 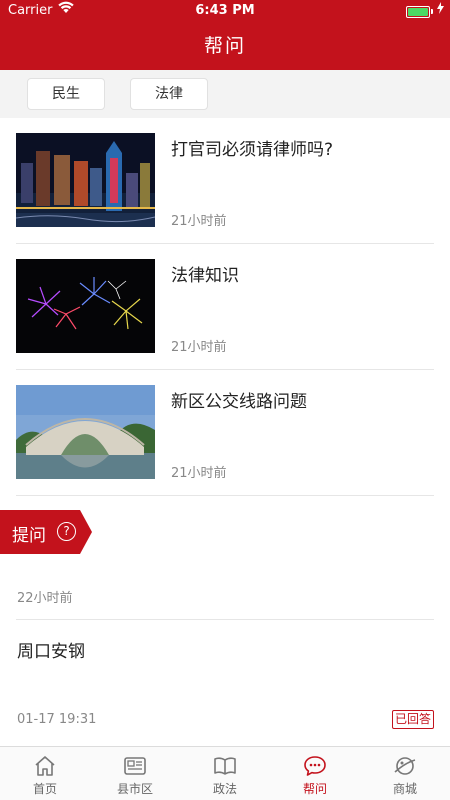 I want to click on fireworks-thumbnail, so click(x=85, y=306).